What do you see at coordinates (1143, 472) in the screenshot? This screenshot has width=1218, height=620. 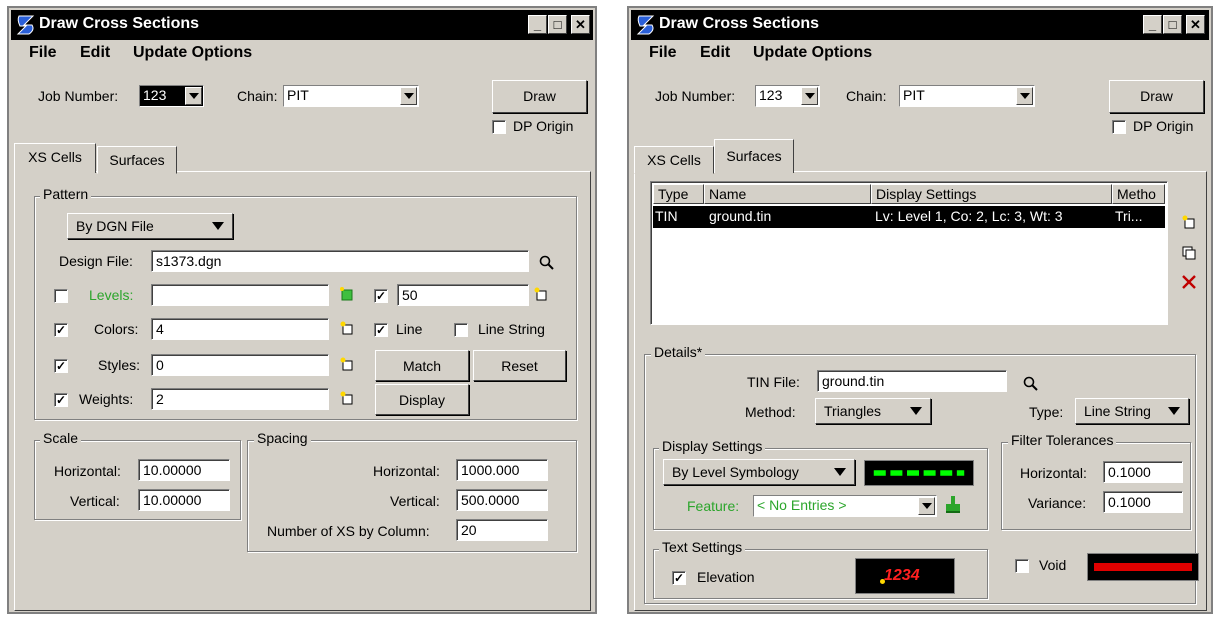 I see `filter-horizontal-input: 0.1000` at bounding box center [1143, 472].